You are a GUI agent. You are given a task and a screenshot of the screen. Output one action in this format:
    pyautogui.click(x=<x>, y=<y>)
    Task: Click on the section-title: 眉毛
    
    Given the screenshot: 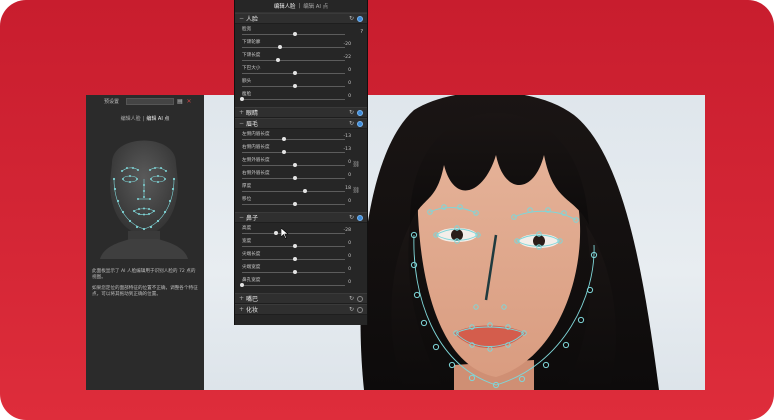 What is the action you would take?
    pyautogui.click(x=252, y=124)
    